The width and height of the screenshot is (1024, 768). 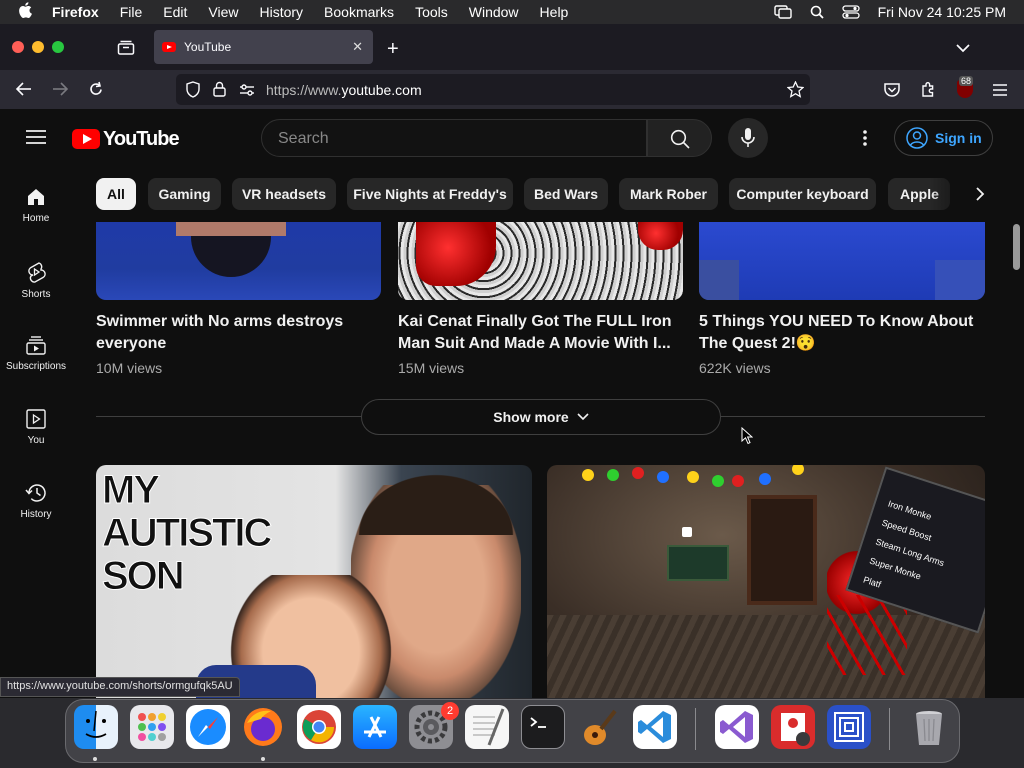 I want to click on sidebar-item-history: History, so click(x=36, y=501).